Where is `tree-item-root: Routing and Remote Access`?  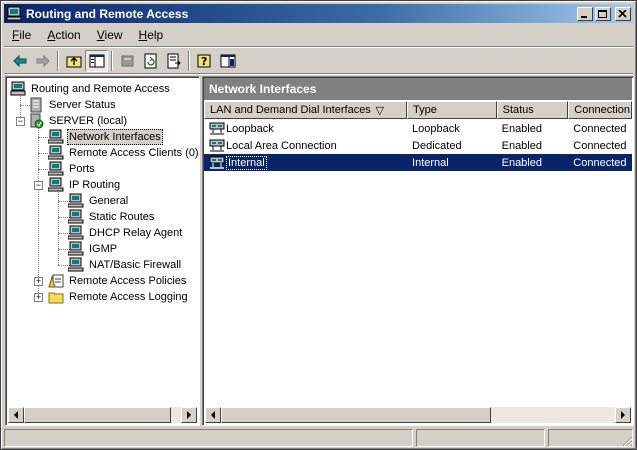
tree-item-root: Routing and Remote Access is located at coordinates (91, 89).